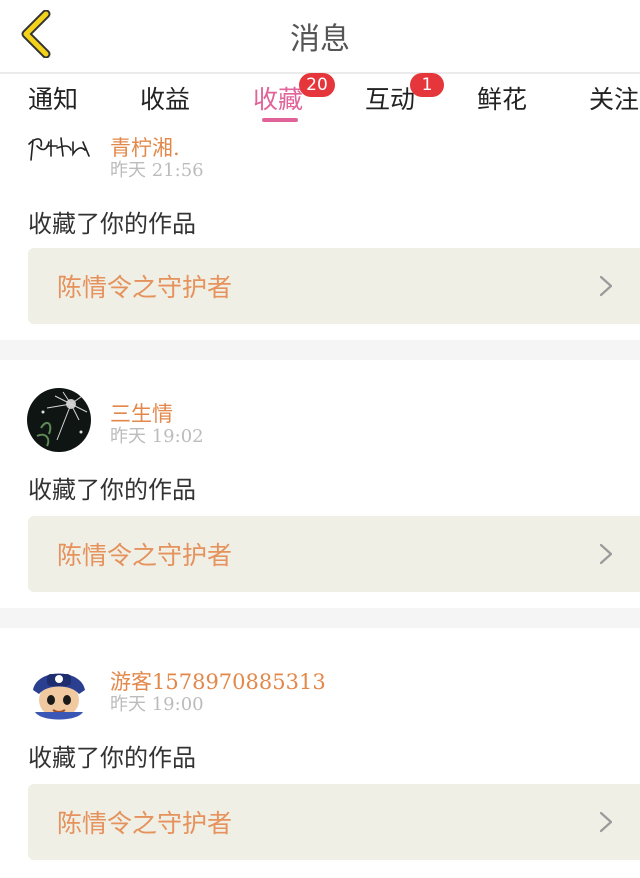 This screenshot has width=640, height=878. Describe the element at coordinates (317, 85) in the screenshot. I see `favorites-count-badge: 20` at that location.